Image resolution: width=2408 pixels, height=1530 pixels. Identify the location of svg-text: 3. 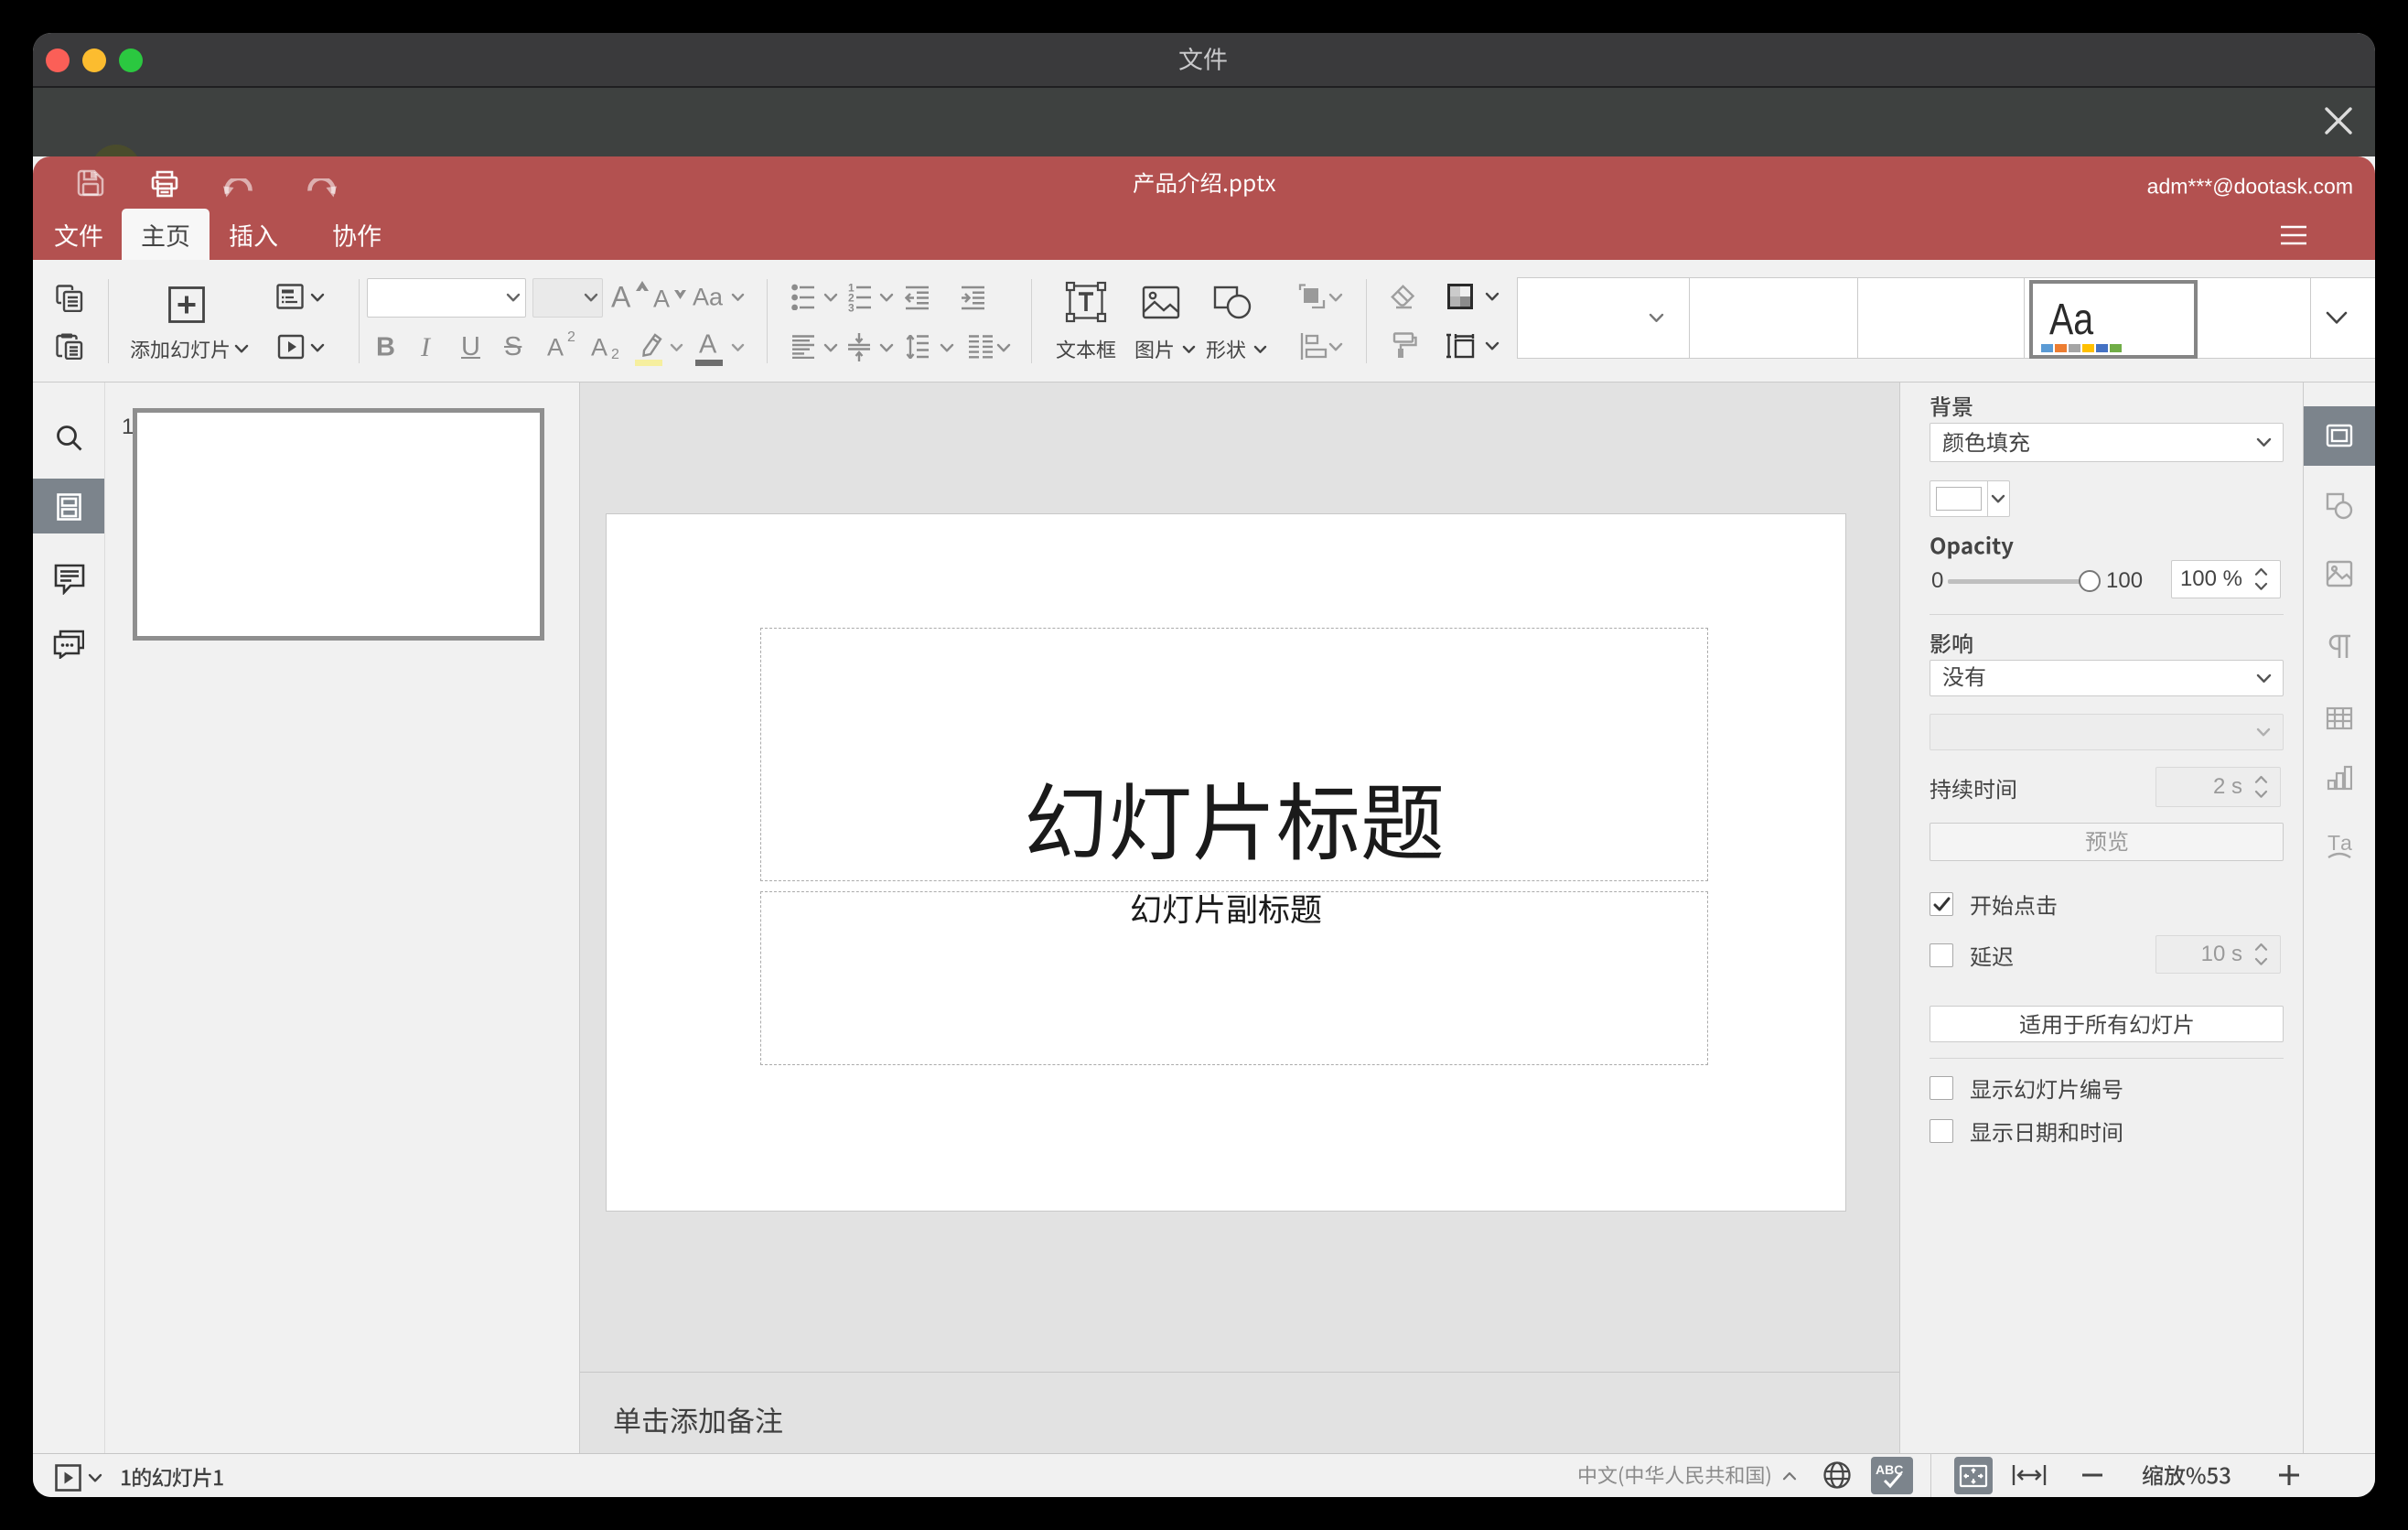
(851, 307).